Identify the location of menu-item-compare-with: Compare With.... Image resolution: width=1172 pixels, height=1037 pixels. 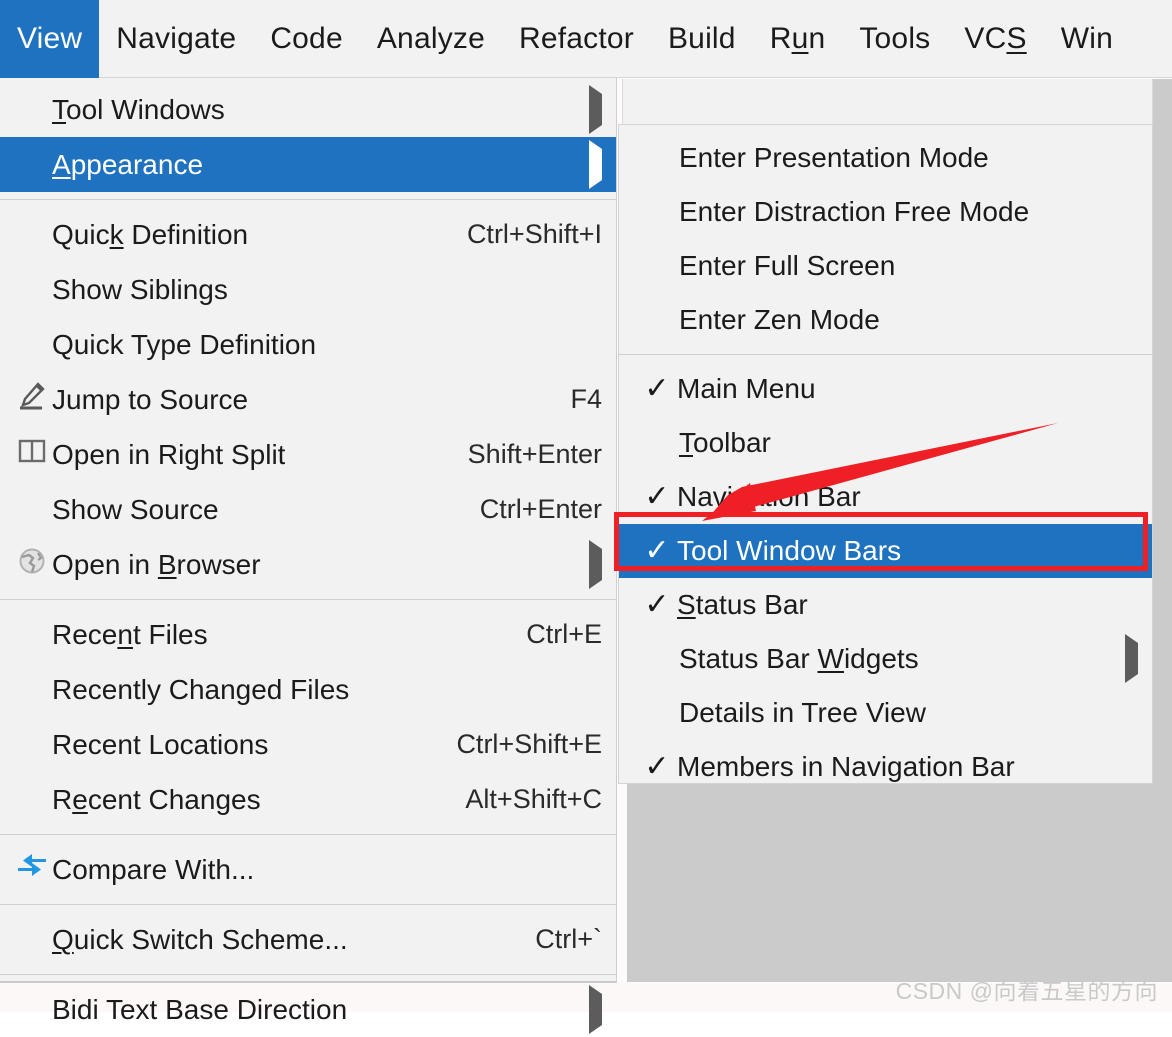
(308, 869).